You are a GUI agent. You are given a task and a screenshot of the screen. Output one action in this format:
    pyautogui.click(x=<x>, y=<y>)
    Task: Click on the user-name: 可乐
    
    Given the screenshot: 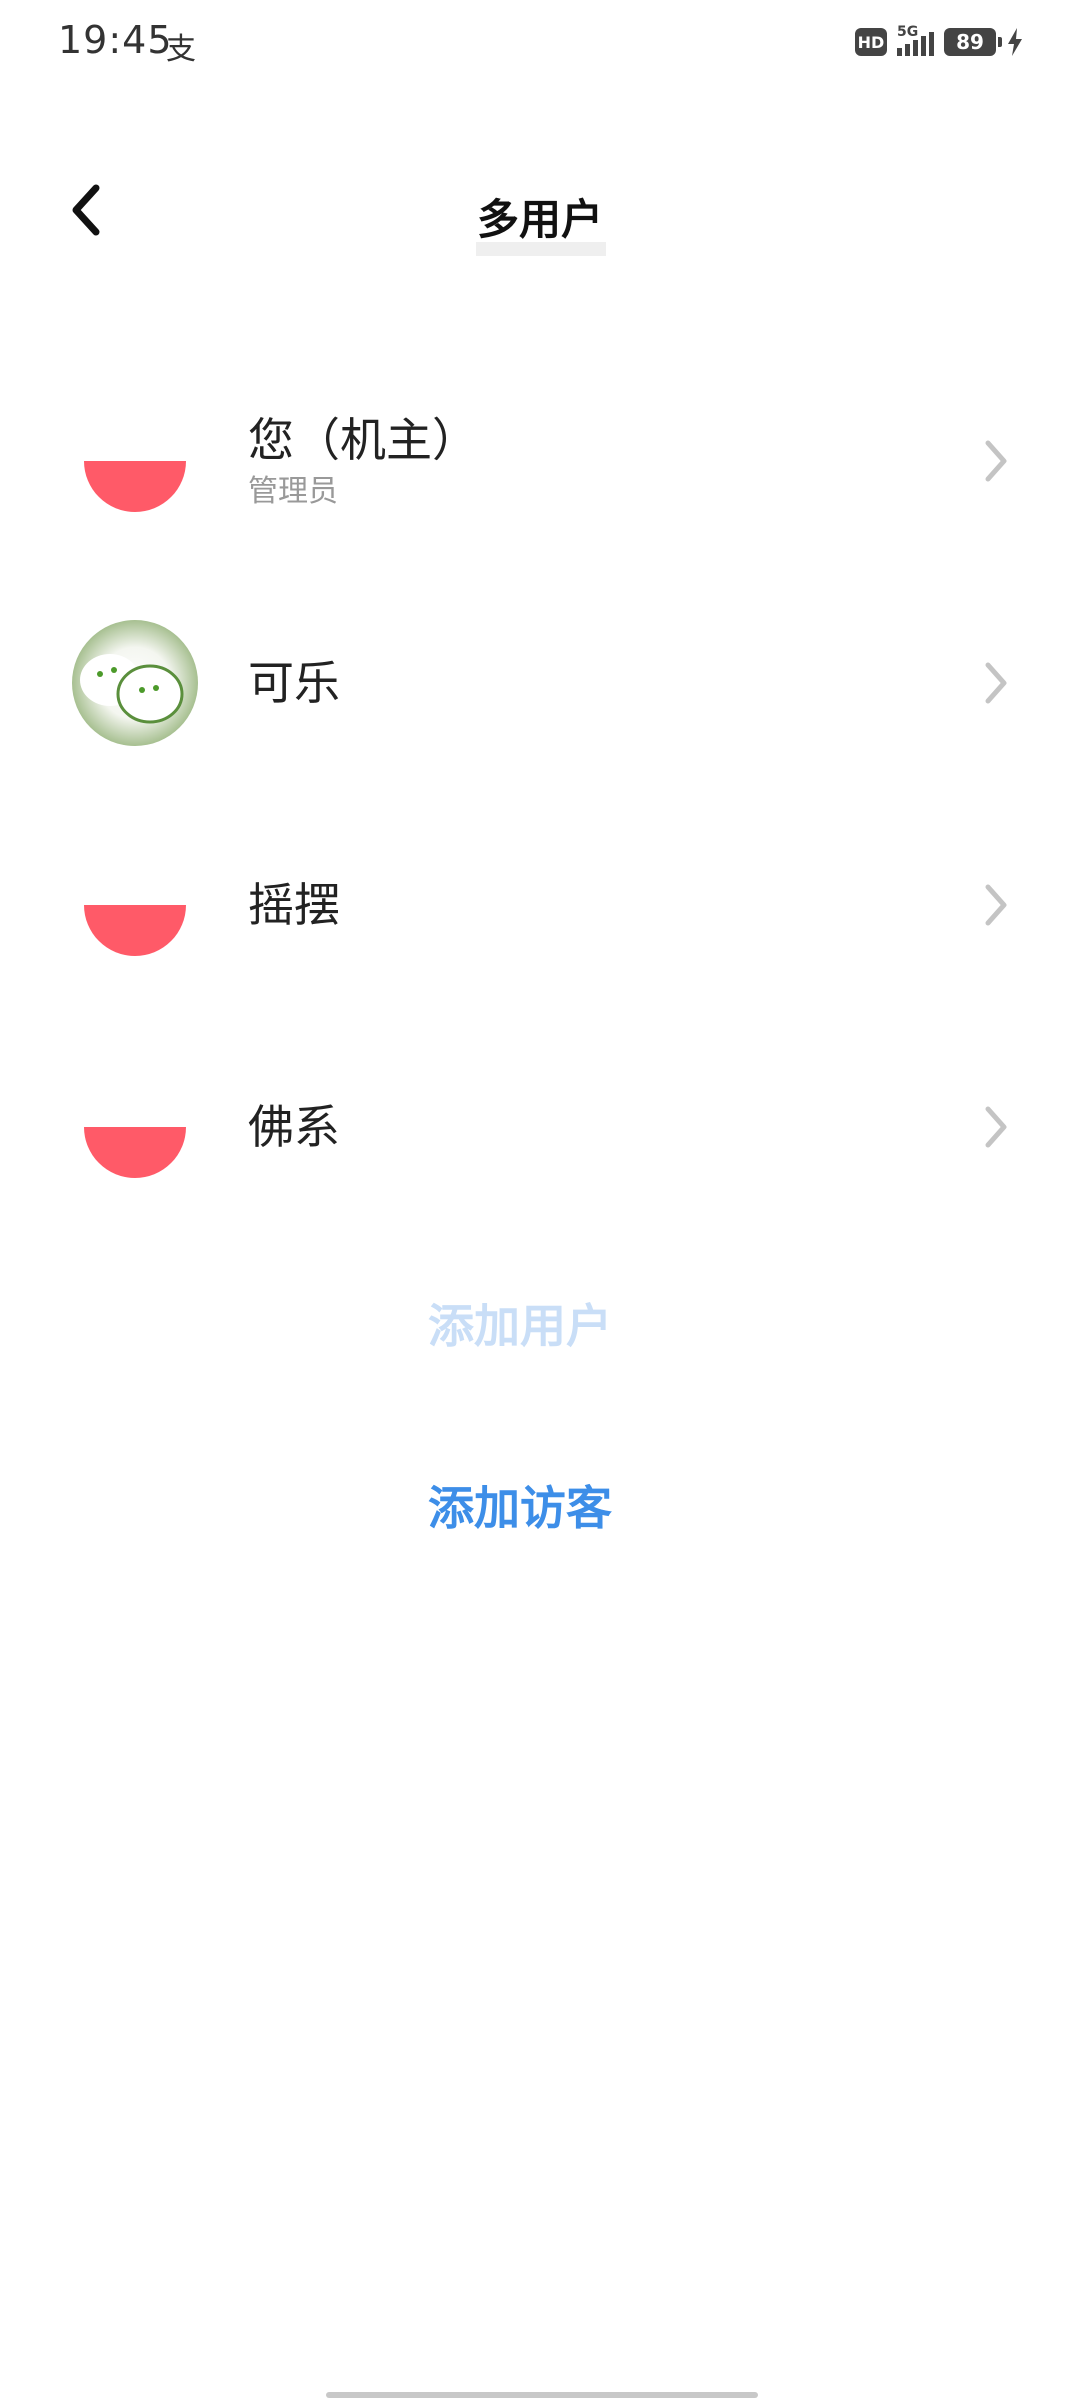 What is the action you would take?
    pyautogui.click(x=294, y=683)
    